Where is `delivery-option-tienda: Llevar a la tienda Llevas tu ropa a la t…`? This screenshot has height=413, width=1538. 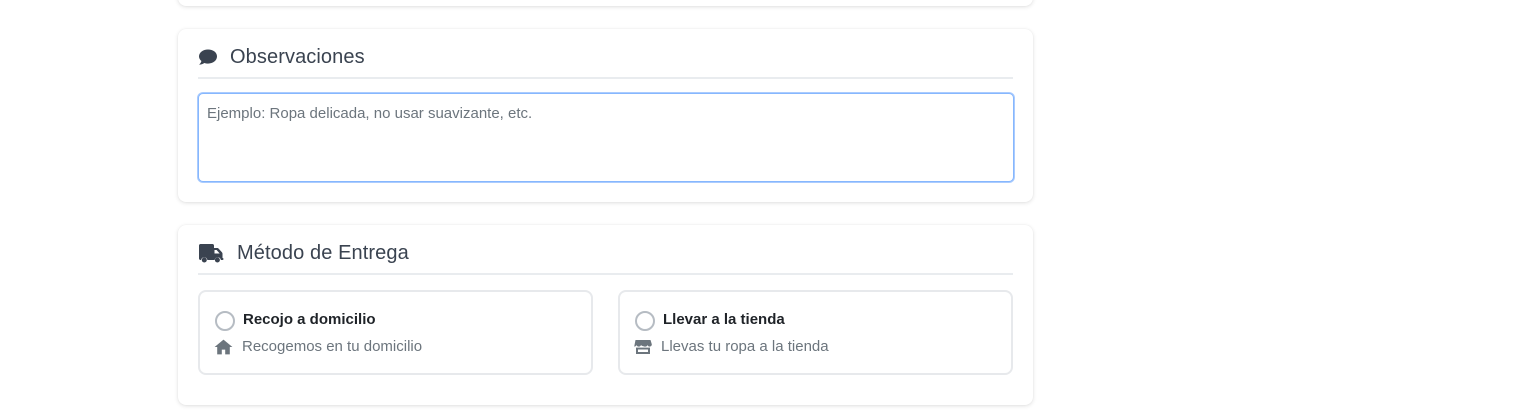 delivery-option-tienda: Llevar a la tienda Llevas tu ropa a la t… is located at coordinates (815, 332).